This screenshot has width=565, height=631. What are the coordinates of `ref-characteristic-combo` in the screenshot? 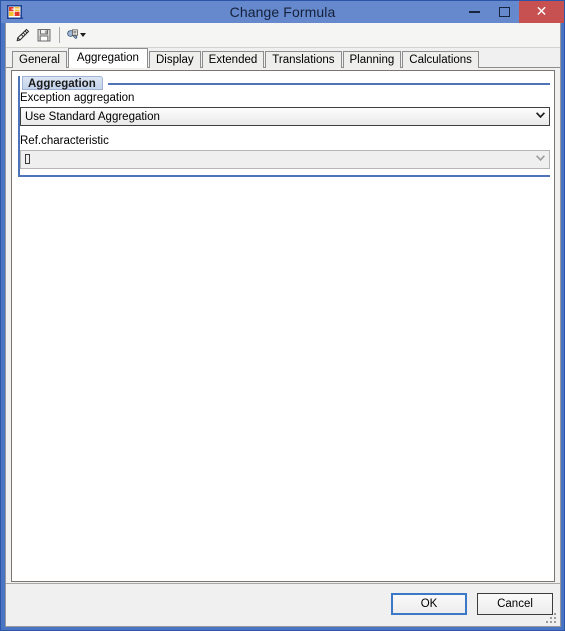 It's located at (285, 159).